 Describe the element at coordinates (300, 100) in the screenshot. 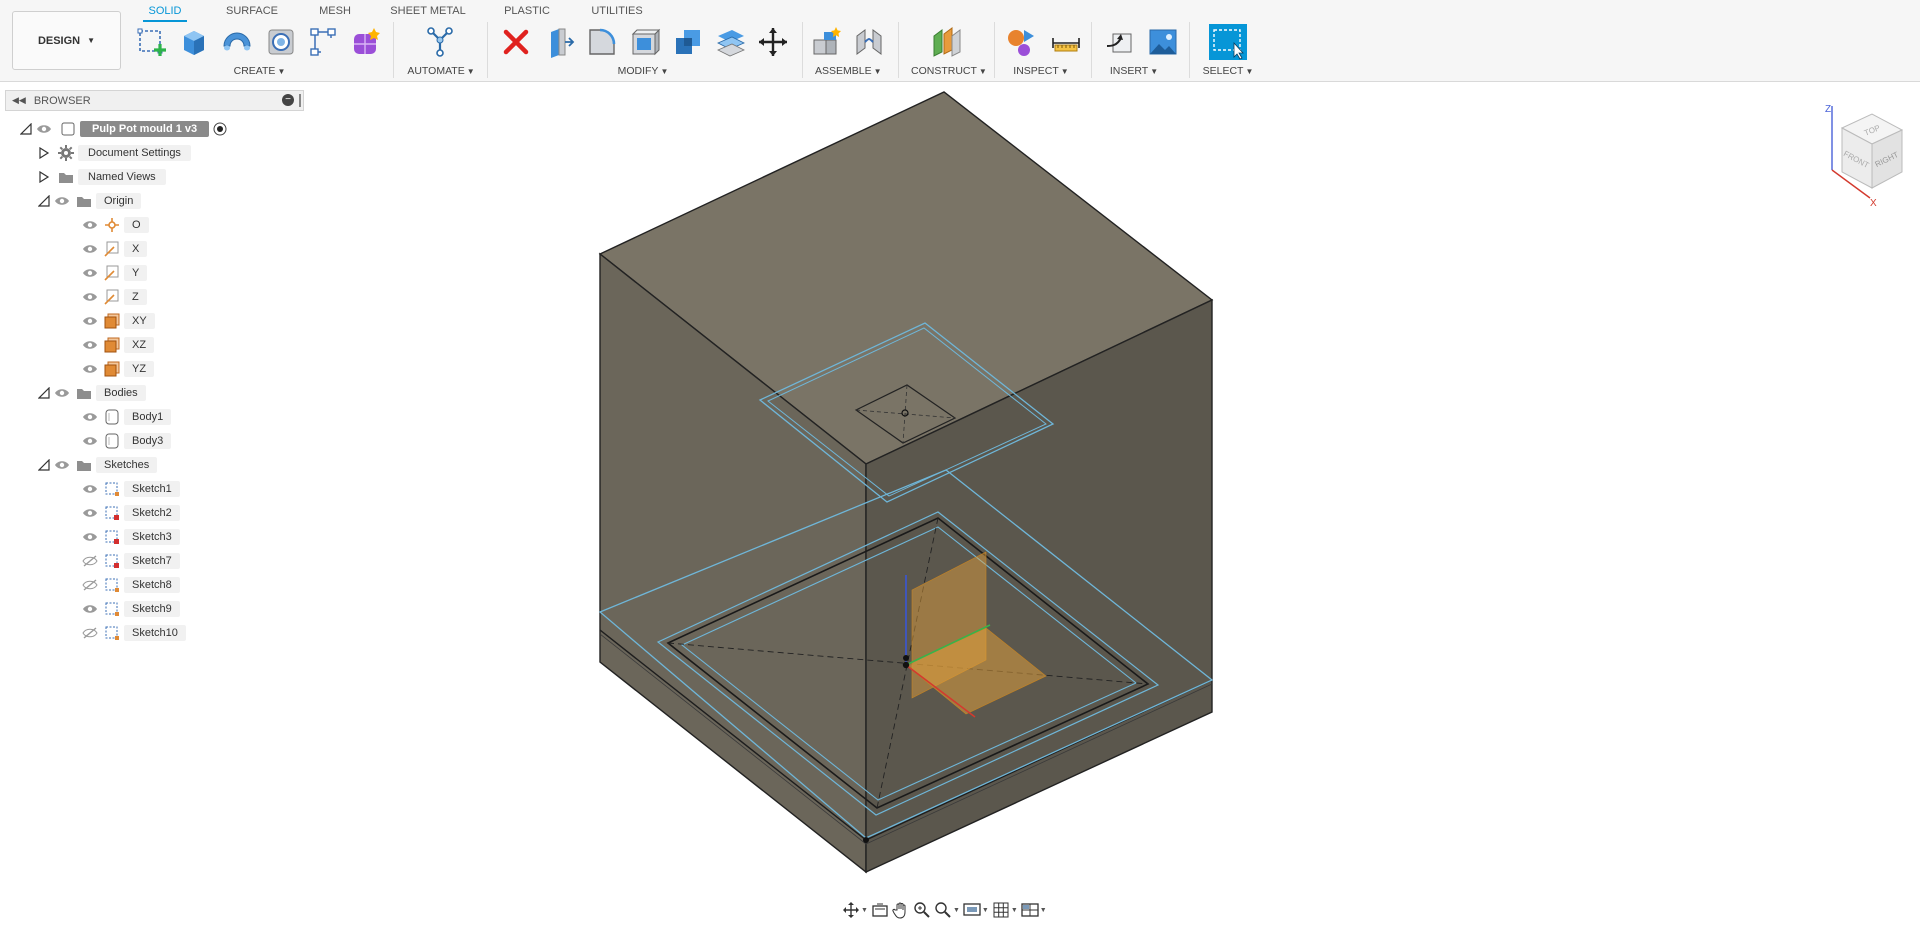

I see `panel-pin-icon` at that location.